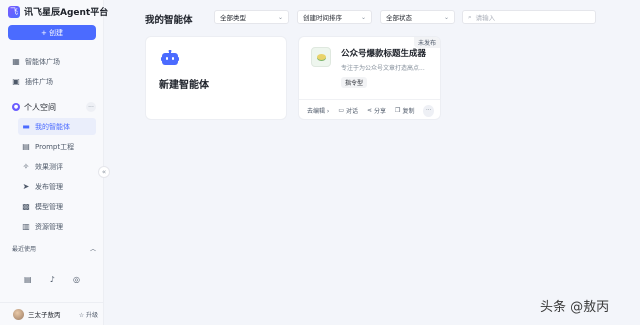 Image resolution: width=640 pixels, height=325 pixels. I want to click on bell-icon: ♪, so click(52, 279).